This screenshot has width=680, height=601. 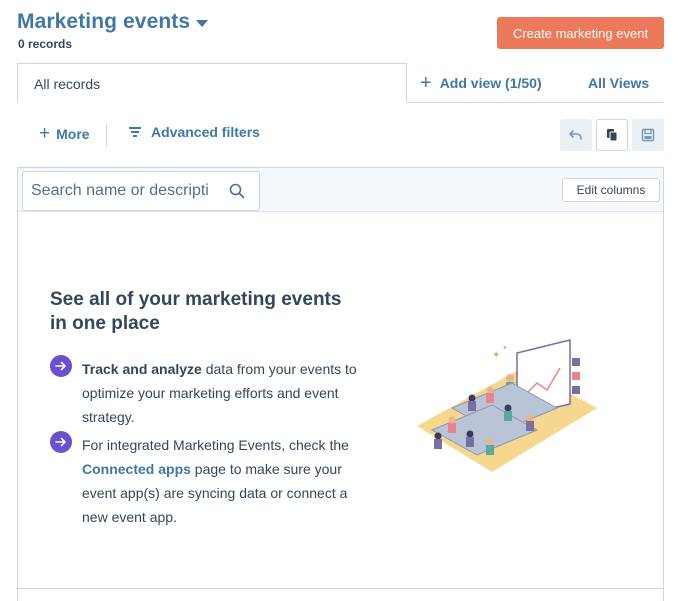 What do you see at coordinates (237, 191) in the screenshot?
I see `search-icon` at bounding box center [237, 191].